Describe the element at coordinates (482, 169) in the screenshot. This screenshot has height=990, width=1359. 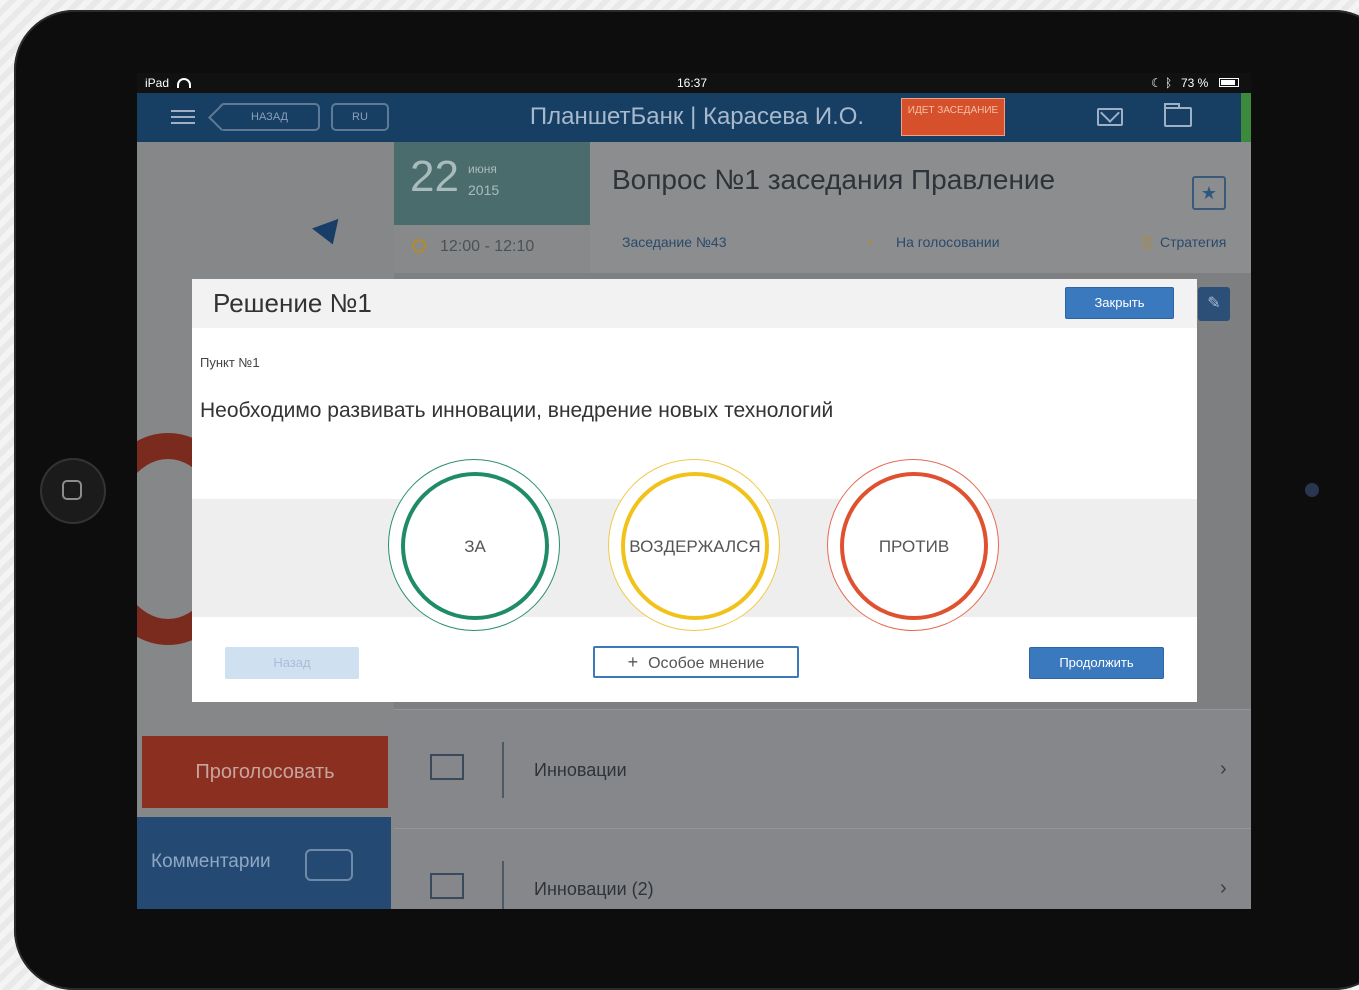
I see `date-month: июня` at that location.